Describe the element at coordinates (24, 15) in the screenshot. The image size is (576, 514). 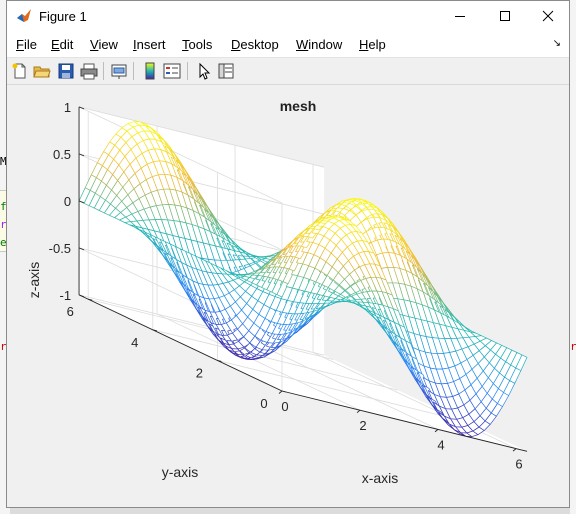
I see `matlab-logo-icon` at that location.